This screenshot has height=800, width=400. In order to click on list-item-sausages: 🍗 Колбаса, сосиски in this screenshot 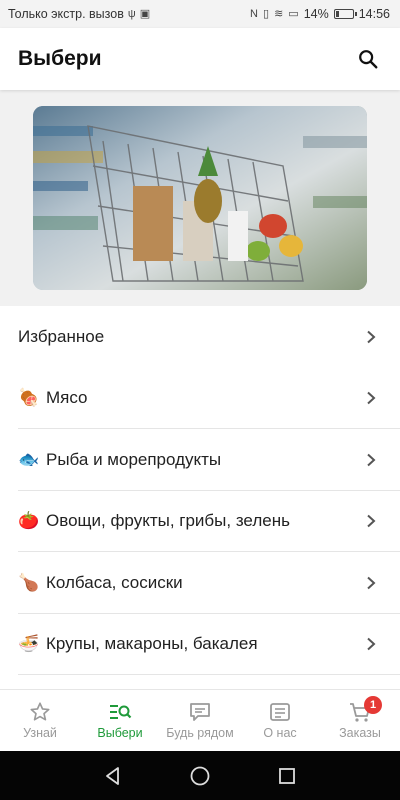, I will do `click(200, 583)`.